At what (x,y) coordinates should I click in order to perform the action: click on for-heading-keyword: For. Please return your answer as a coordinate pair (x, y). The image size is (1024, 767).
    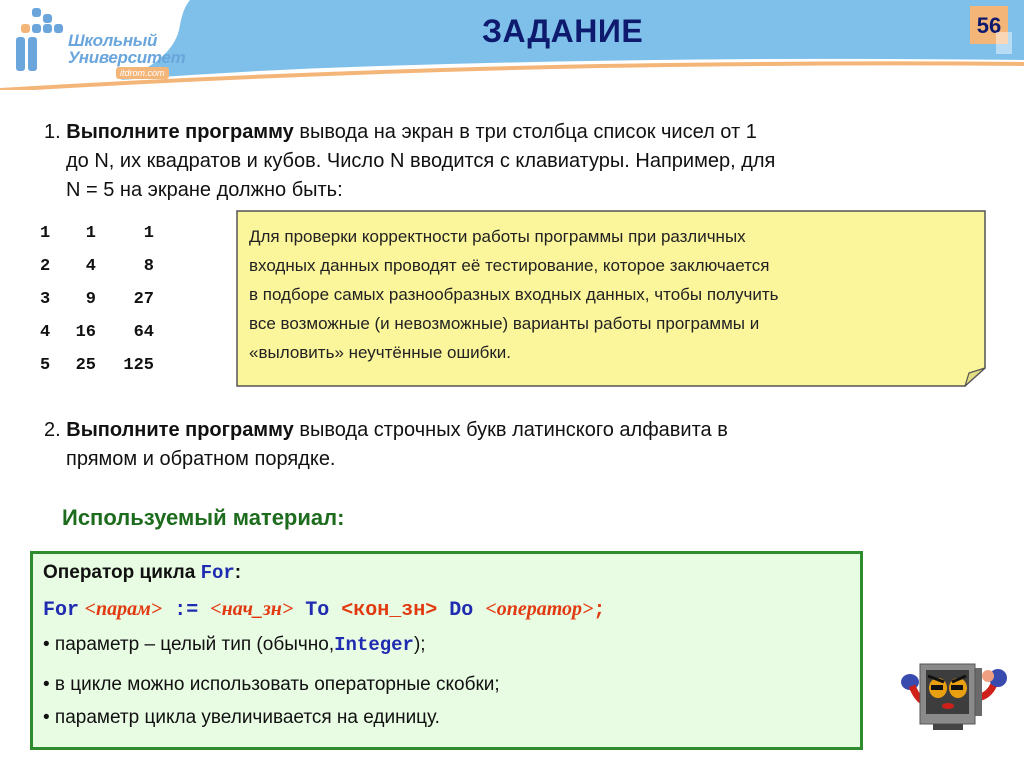
    Looking at the image, I should click on (217, 573).